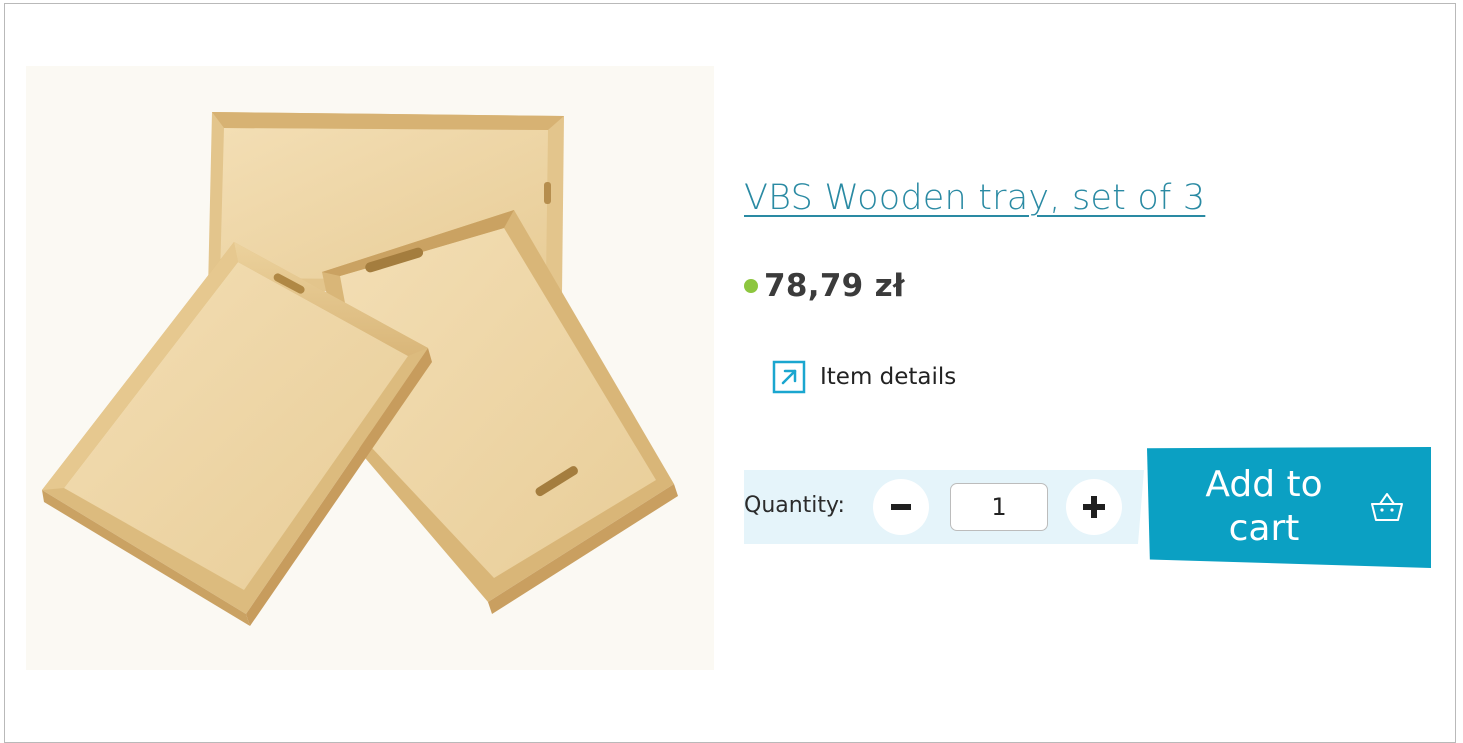 Image resolution: width=1463 pixels, height=743 pixels. I want to click on basket-icon, so click(1387, 507).